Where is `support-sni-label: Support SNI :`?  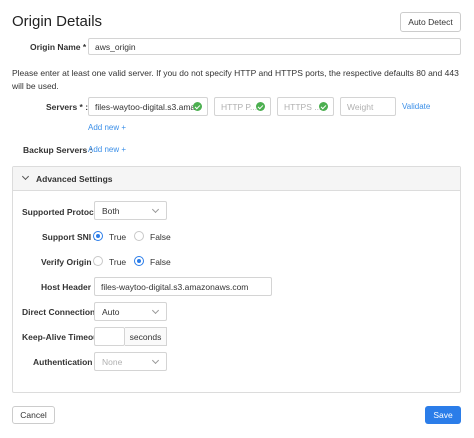
support-sni-label: Support SNI : is located at coordinates (69, 237).